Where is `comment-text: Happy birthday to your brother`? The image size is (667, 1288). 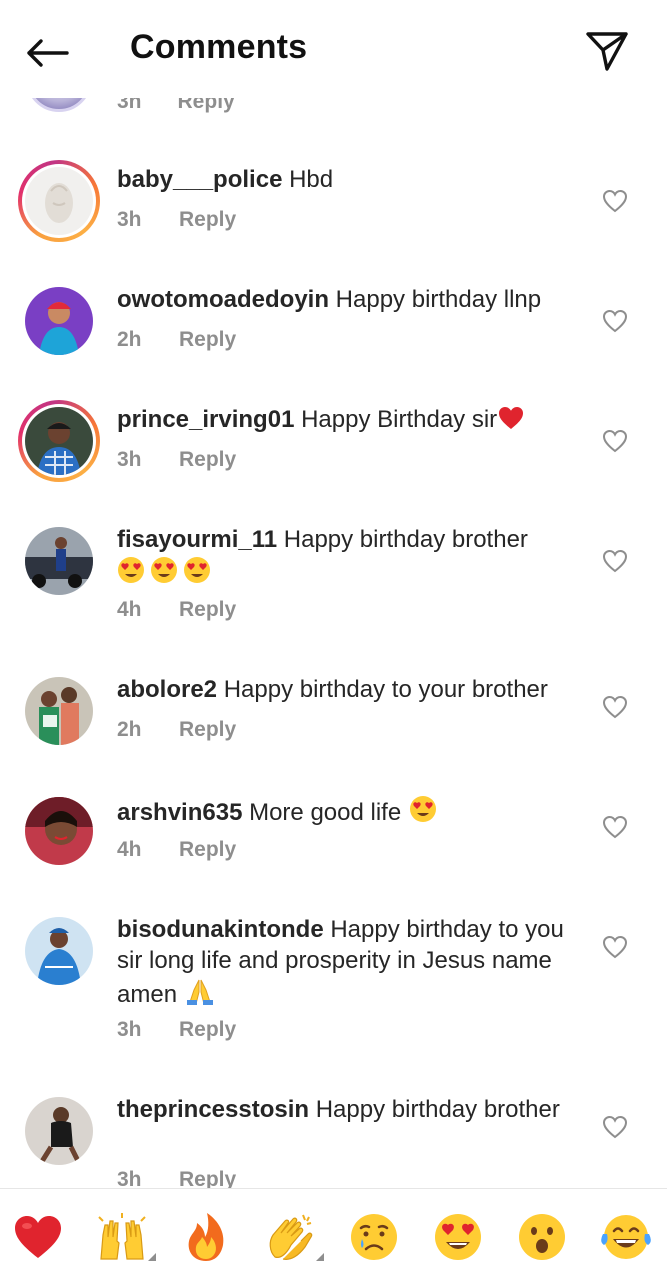
comment-text: Happy birthday to your brother is located at coordinates (385, 689).